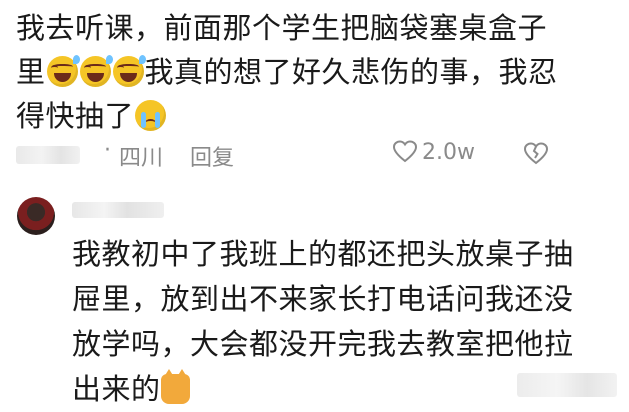  I want to click on like-count: 2.0w, so click(448, 152).